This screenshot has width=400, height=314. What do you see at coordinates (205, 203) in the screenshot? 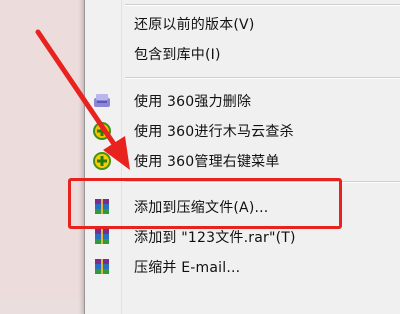
I see `annotation-highlight-box` at bounding box center [205, 203].